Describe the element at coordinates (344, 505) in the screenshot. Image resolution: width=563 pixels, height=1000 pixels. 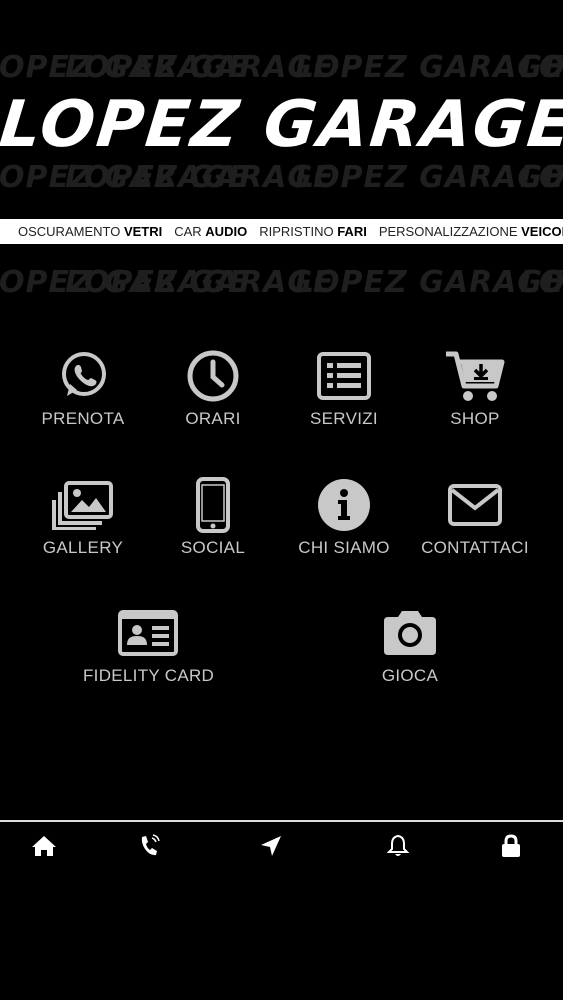
I see `info-icon` at that location.